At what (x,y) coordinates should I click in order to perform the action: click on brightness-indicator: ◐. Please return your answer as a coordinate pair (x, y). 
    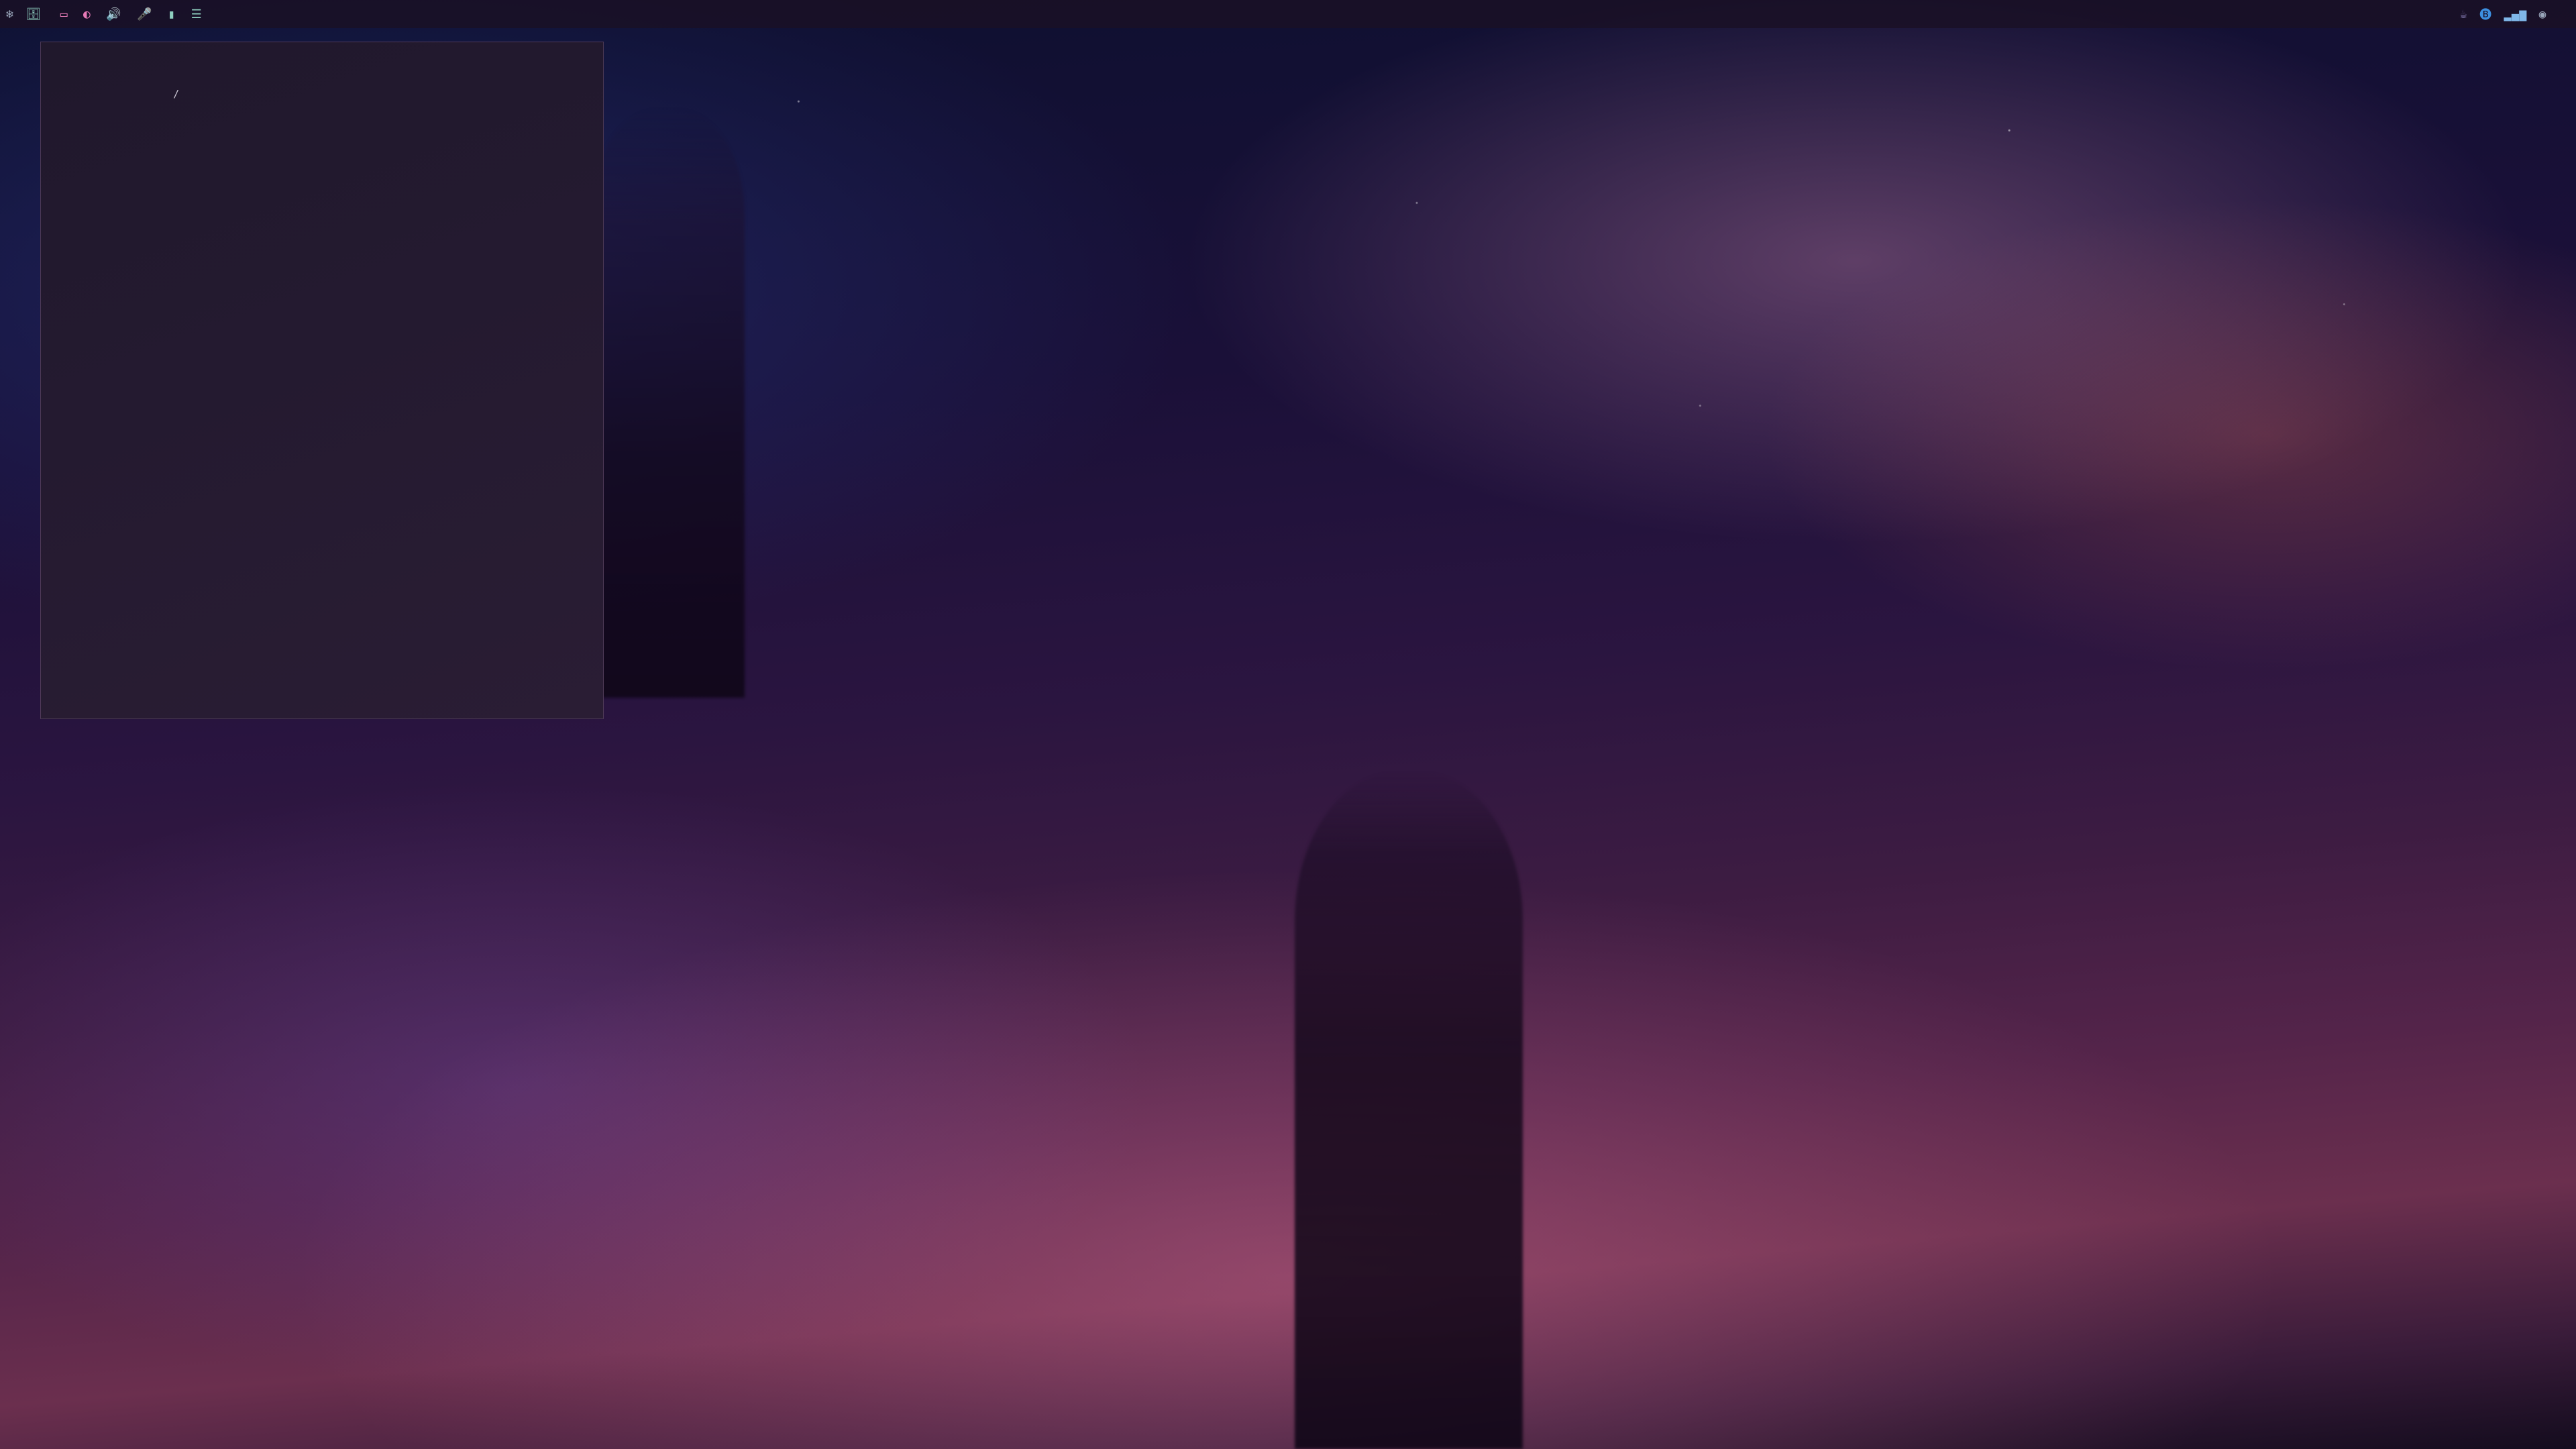
    Looking at the image, I should click on (85, 14).